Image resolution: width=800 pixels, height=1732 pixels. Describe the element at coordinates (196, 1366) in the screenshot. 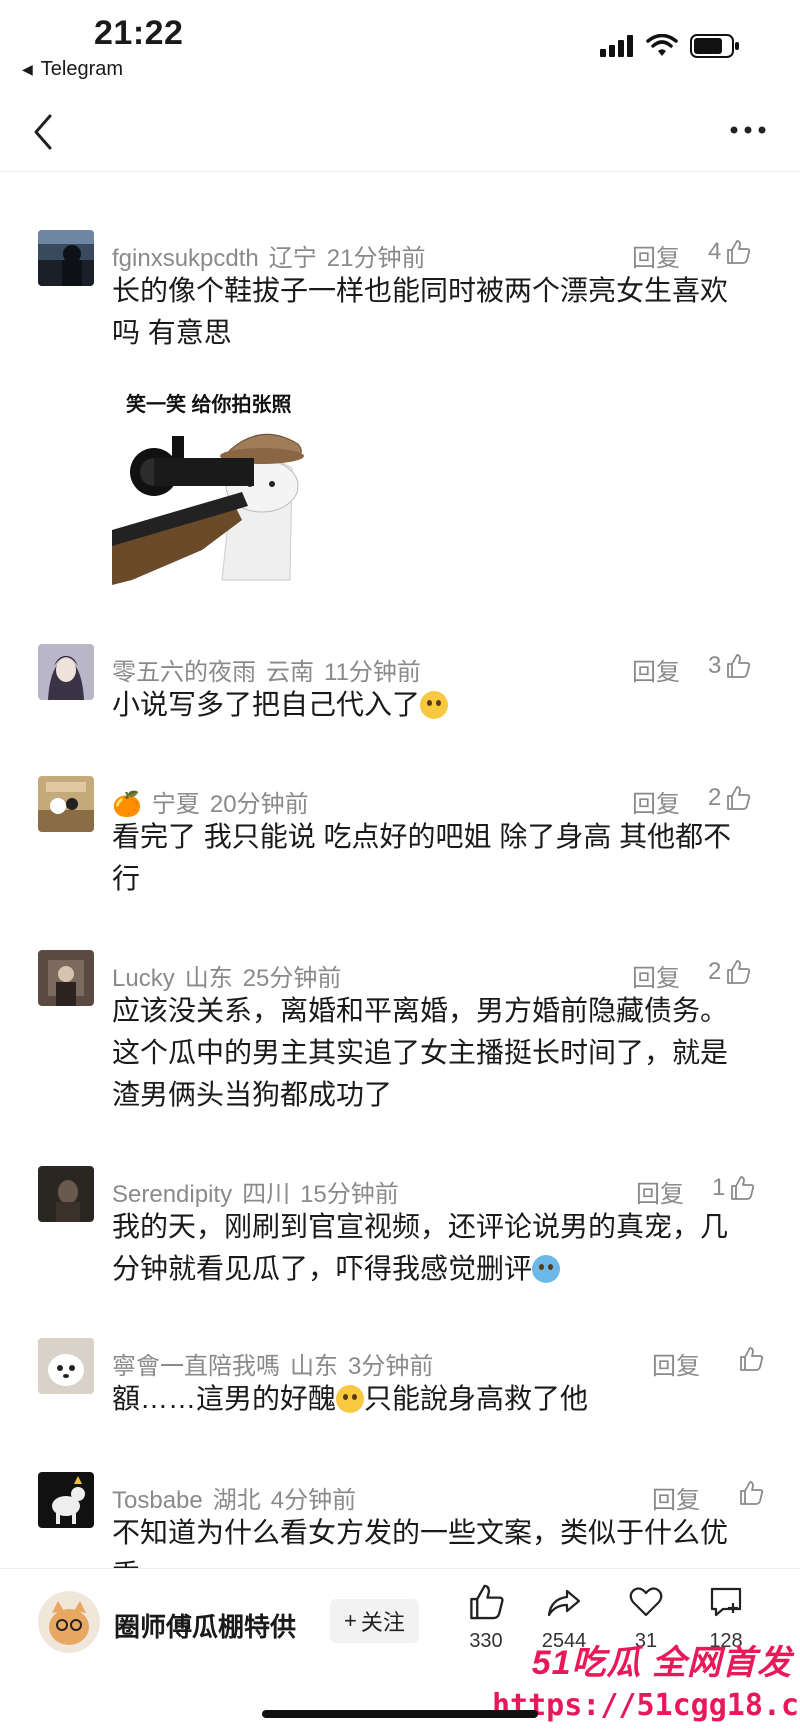

I see `comment-username: 寧會一直陪我嗎` at that location.